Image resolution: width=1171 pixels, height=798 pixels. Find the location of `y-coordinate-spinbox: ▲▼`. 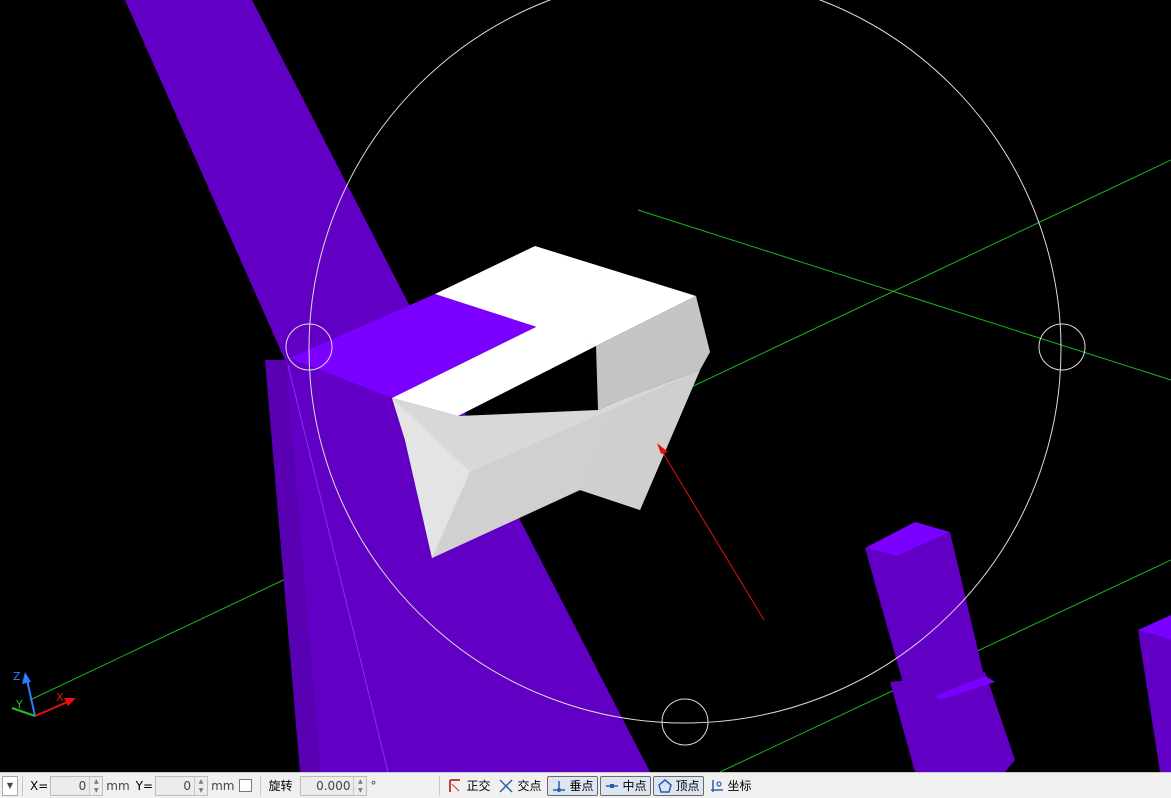

y-coordinate-spinbox: ▲▼ is located at coordinates (182, 785).